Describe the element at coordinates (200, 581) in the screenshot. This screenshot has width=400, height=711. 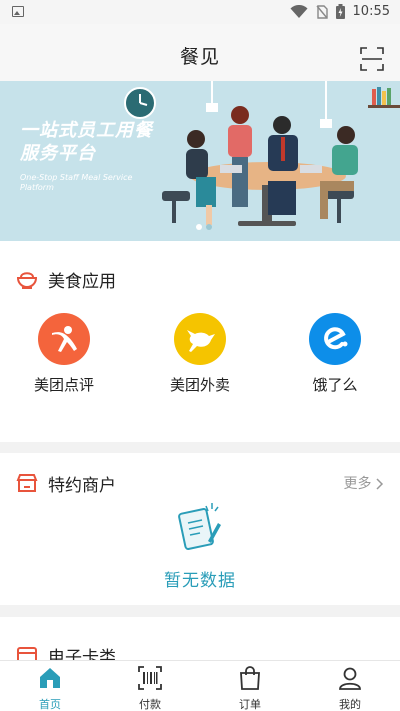
I see `empty-state-text: 暂无数据` at that location.